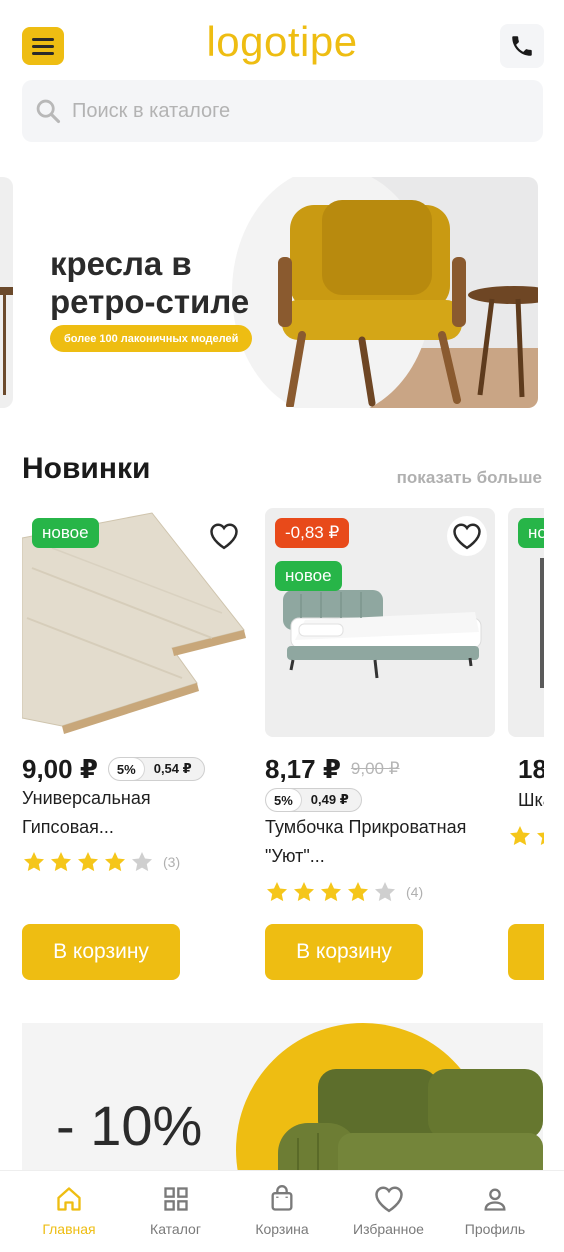 The width and height of the screenshot is (564, 1252). What do you see at coordinates (495, 1211) in the screenshot?
I see `tab-profile: Профиль` at bounding box center [495, 1211].